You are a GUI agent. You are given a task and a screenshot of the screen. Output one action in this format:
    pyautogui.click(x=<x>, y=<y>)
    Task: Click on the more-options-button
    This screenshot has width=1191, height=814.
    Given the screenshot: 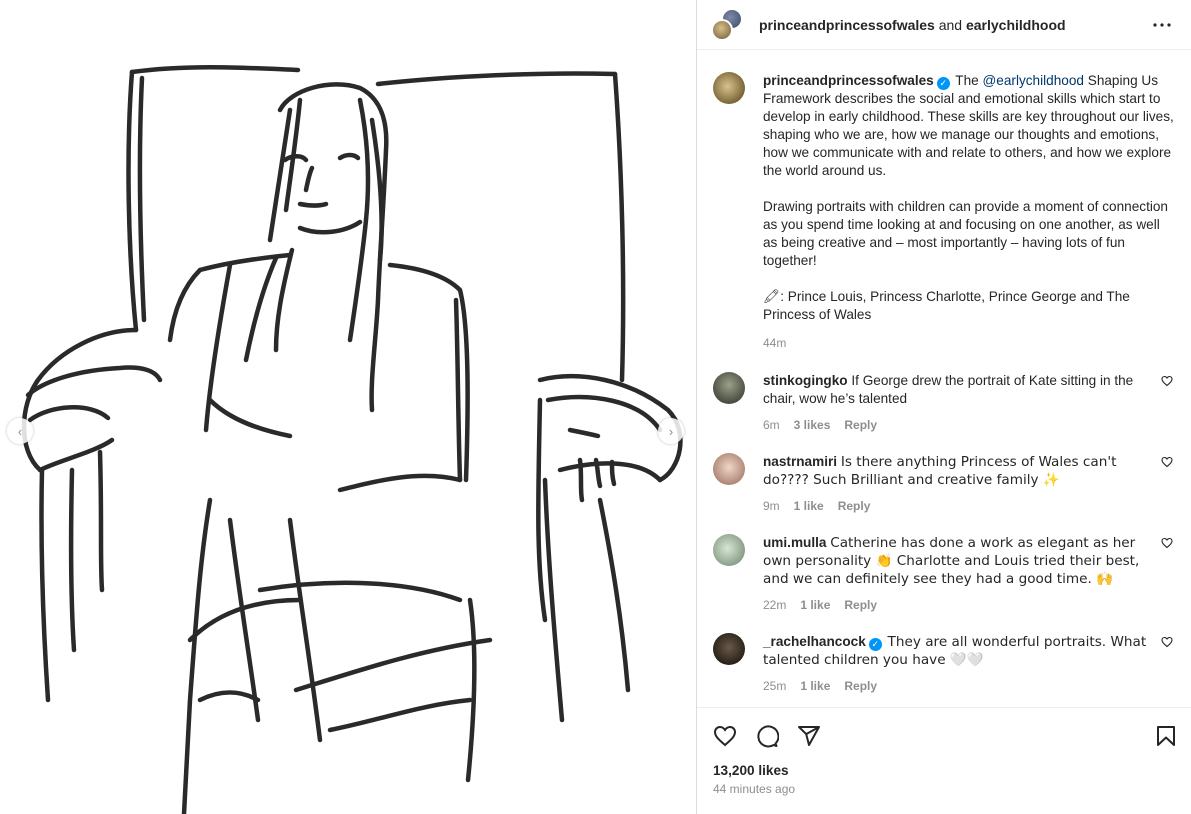 What is the action you would take?
    pyautogui.click(x=1162, y=25)
    